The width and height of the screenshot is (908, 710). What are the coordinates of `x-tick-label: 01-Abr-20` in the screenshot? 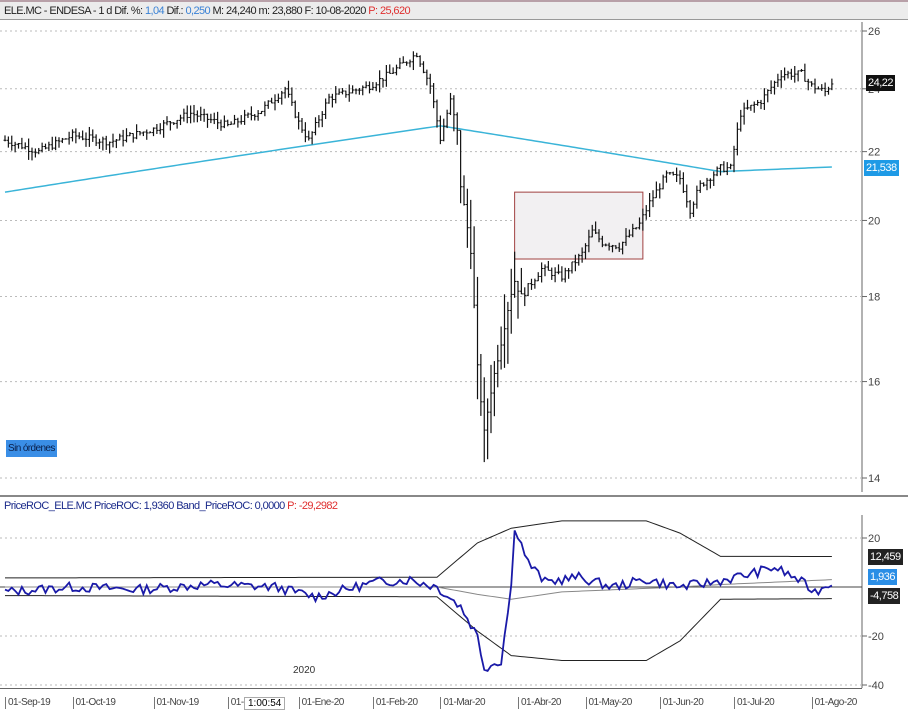 It's located at (539, 703).